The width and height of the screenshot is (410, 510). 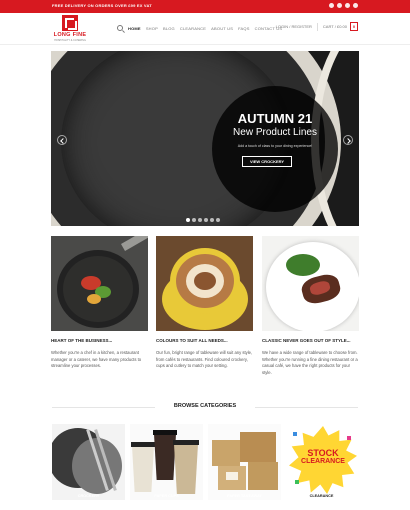 I want to click on nav-clearance: CLEARANCE, so click(x=193, y=28).